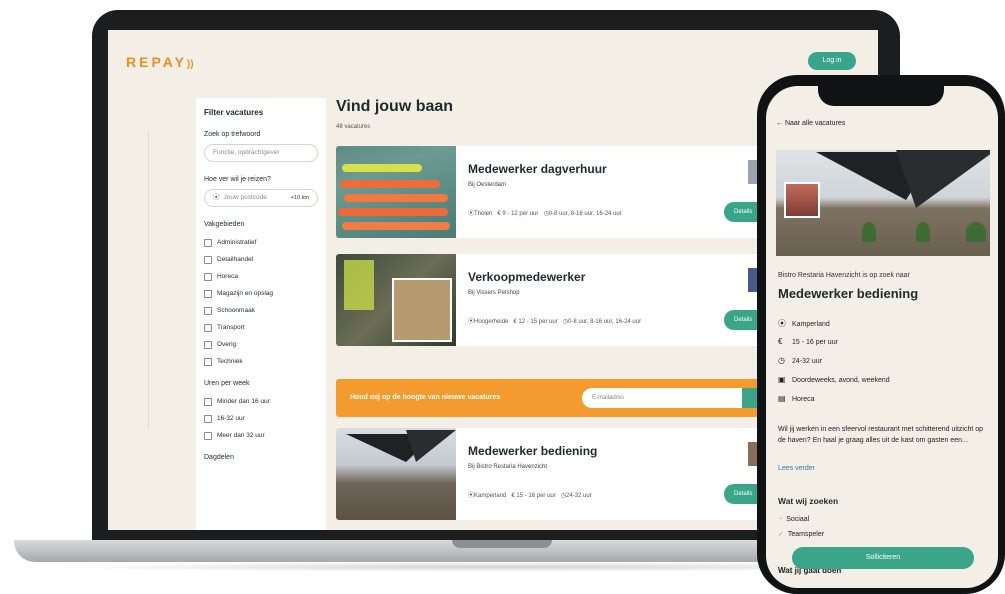 The image size is (1005, 594). What do you see at coordinates (807, 361) in the screenshot?
I see `hours-text: 24-32 uur` at bounding box center [807, 361].